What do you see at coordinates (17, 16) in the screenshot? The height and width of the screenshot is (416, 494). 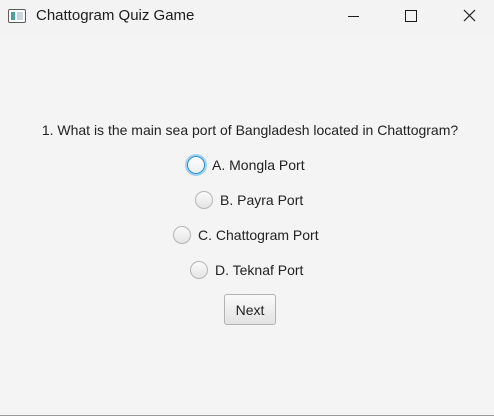 I see `app-icon` at bounding box center [17, 16].